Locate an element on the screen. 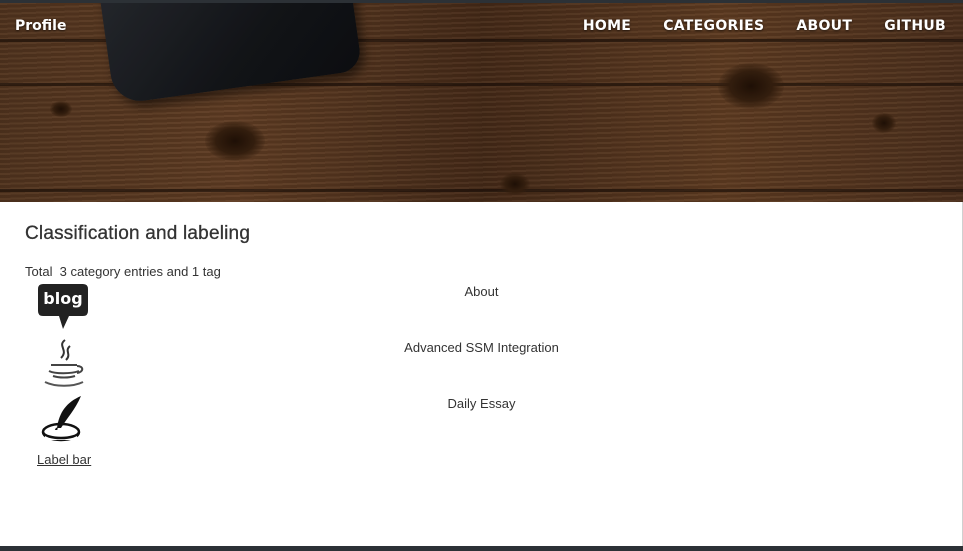 The image size is (963, 551). footer-bar is located at coordinates (481, 548).